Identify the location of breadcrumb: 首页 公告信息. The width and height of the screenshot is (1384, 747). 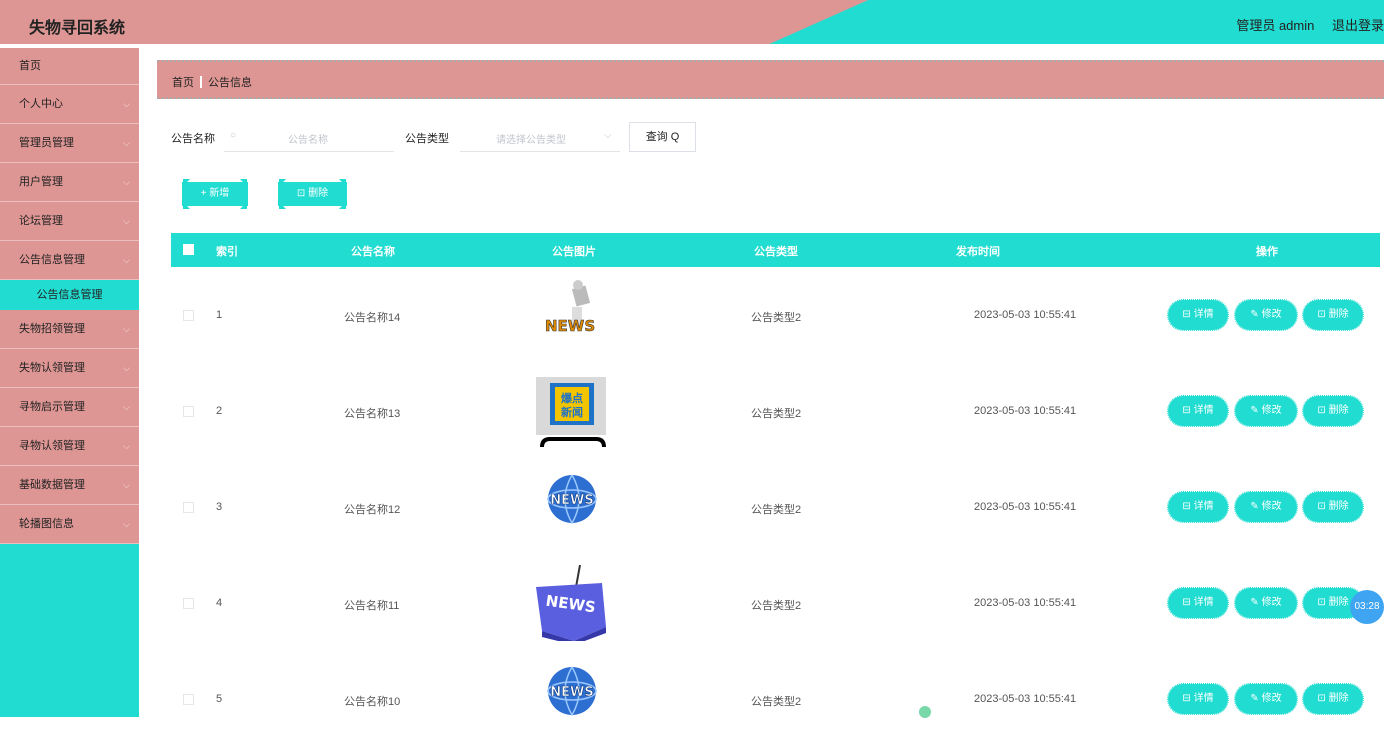
(770, 79).